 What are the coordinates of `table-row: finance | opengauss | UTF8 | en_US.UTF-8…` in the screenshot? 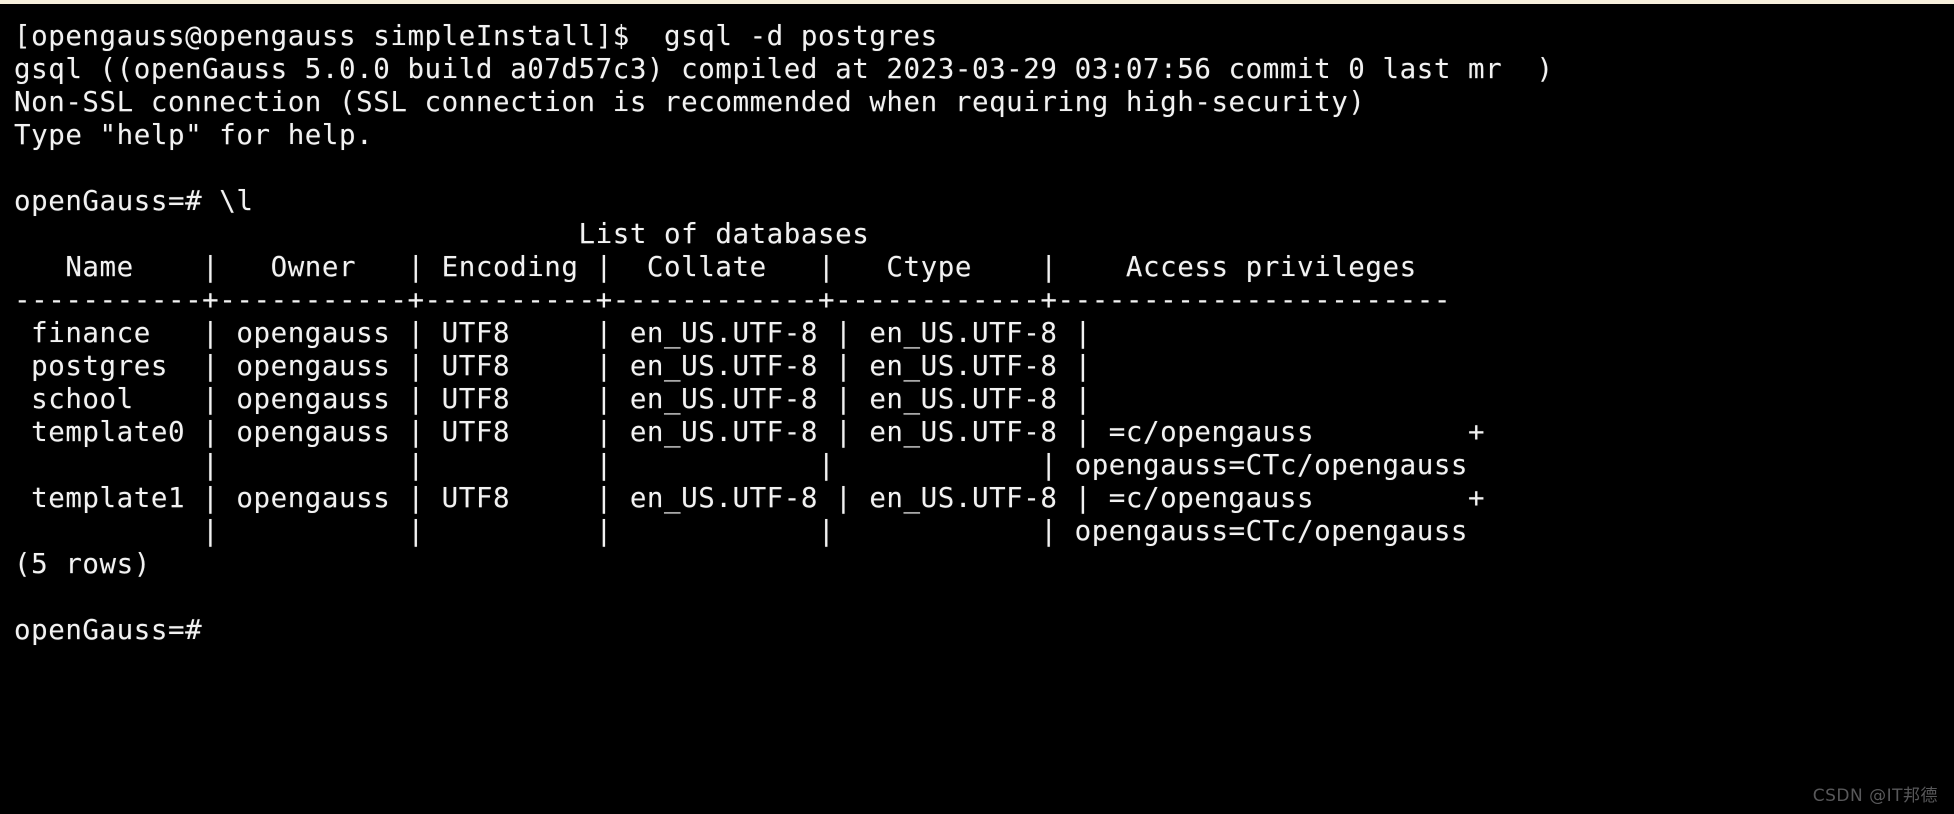 It's located at (553, 333).